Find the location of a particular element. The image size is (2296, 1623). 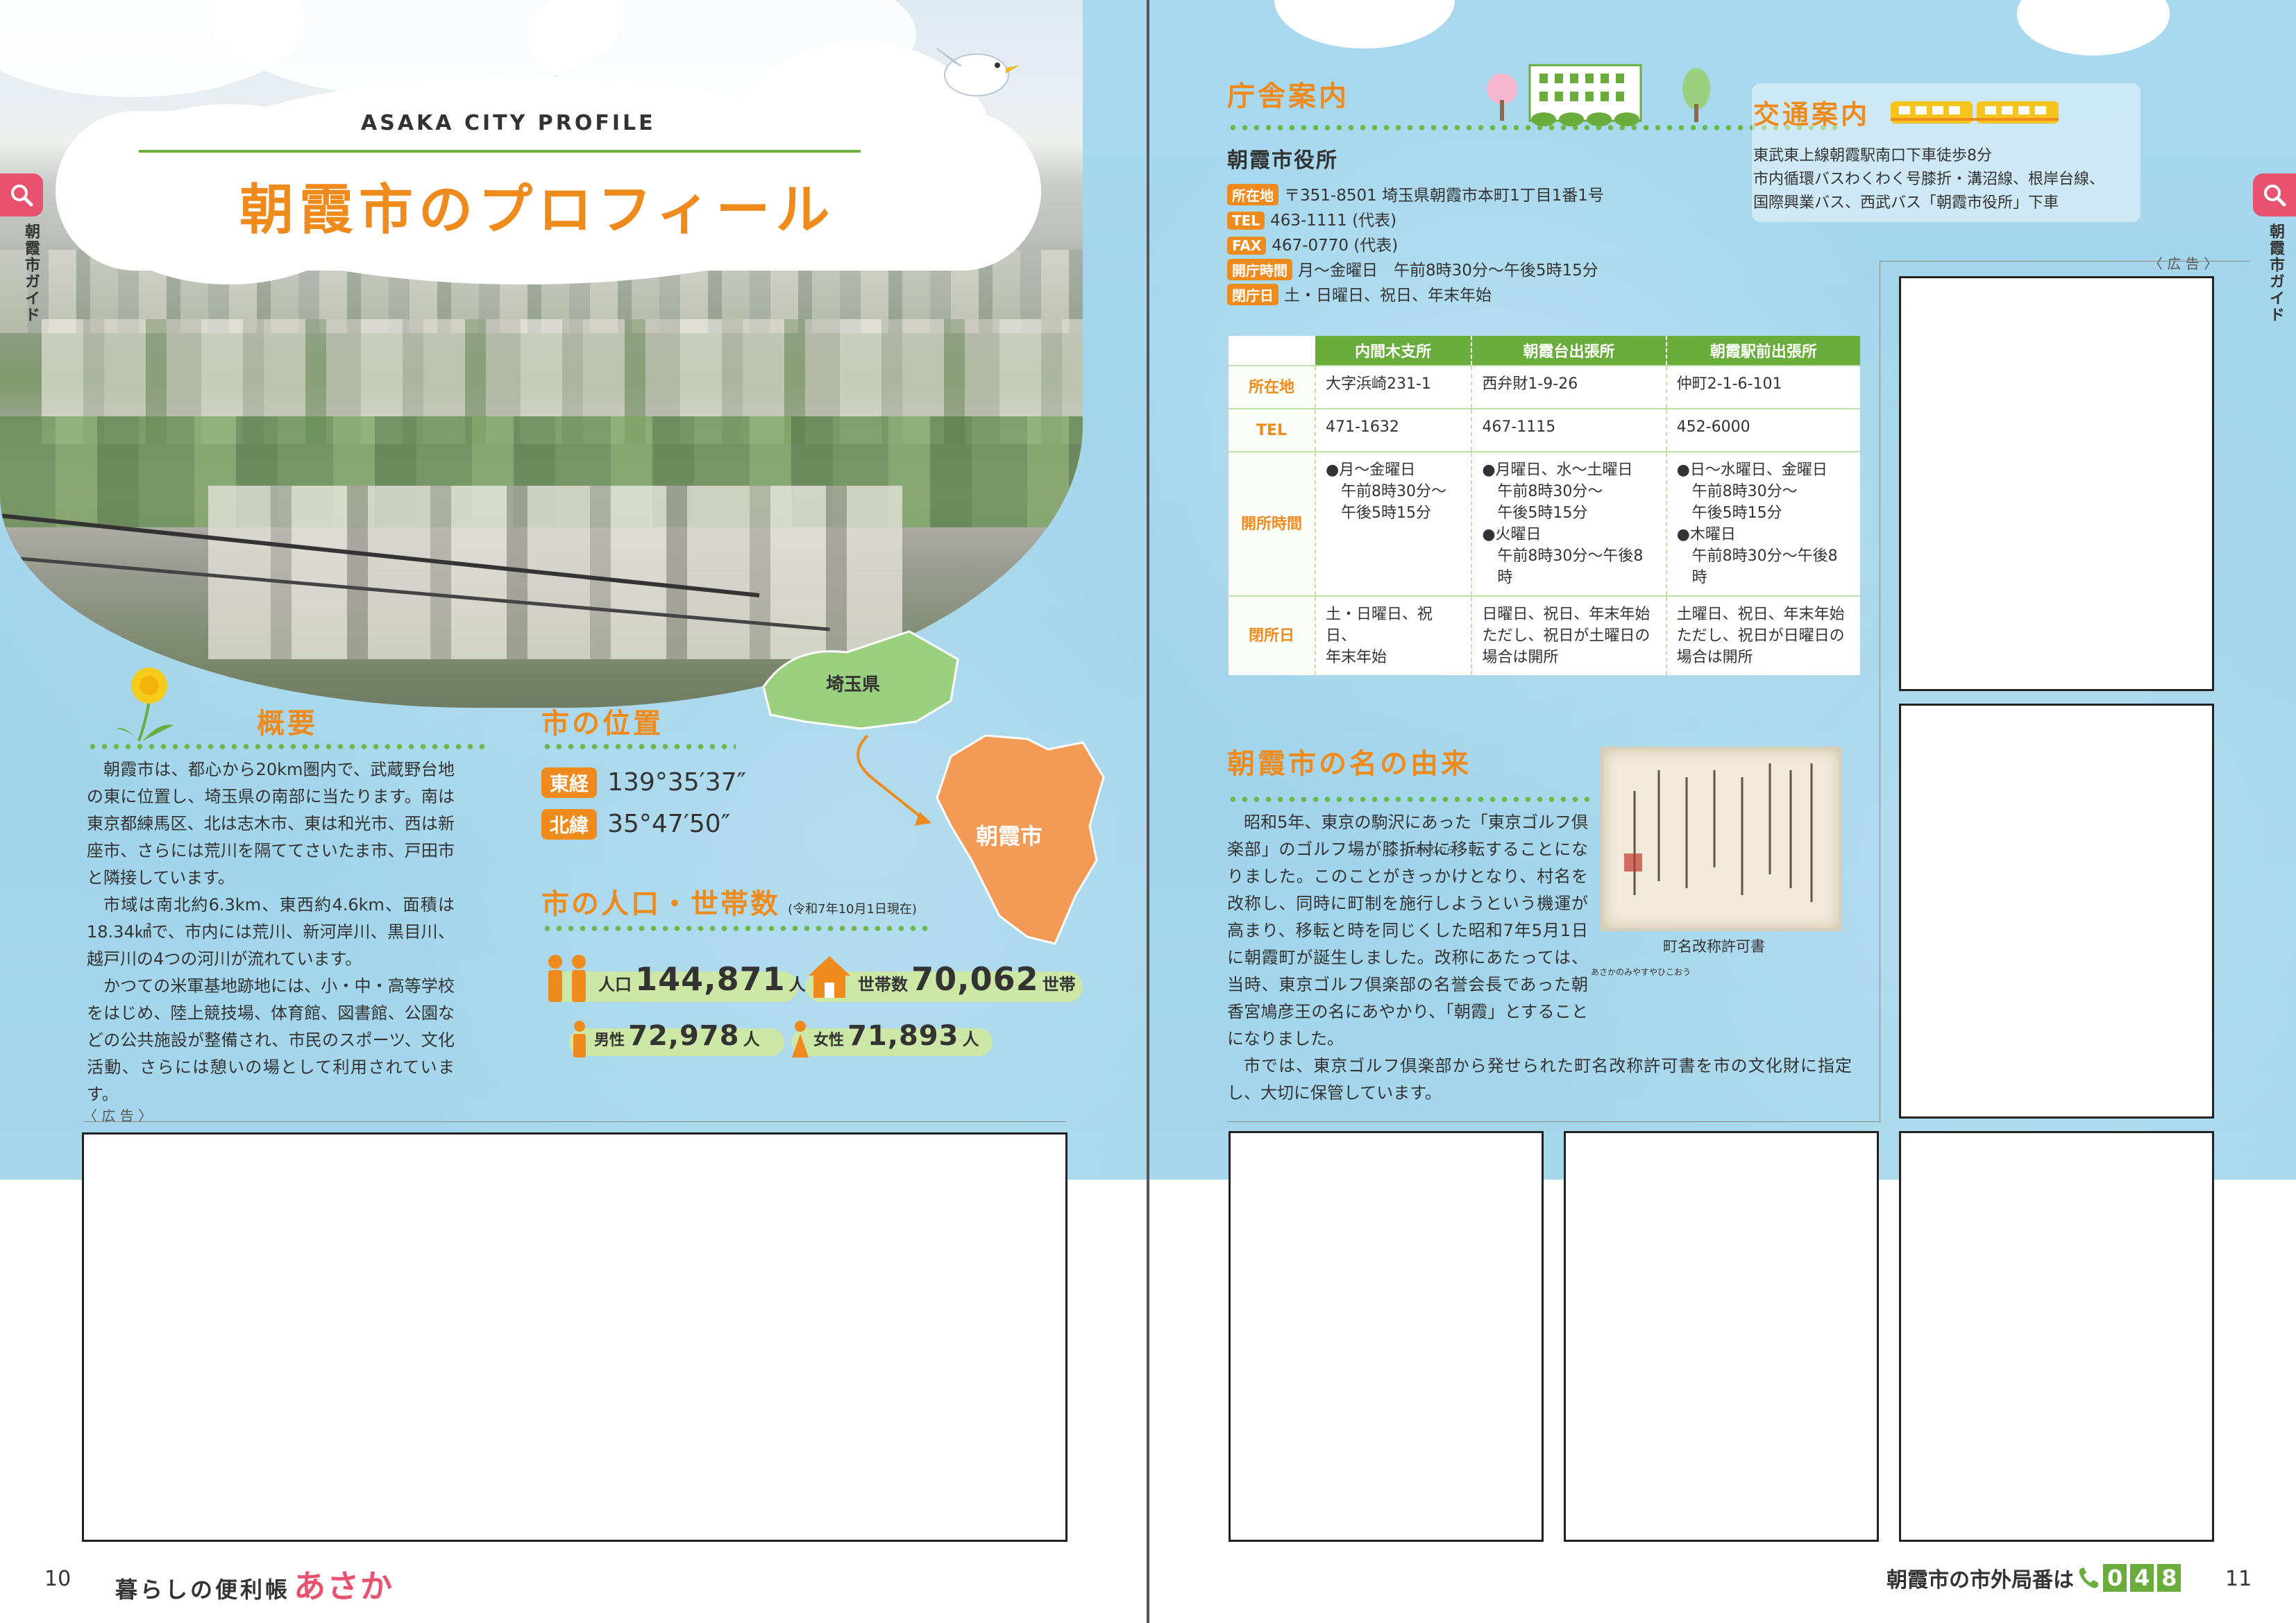

table-cell: 471-1632 is located at coordinates (1393, 430).